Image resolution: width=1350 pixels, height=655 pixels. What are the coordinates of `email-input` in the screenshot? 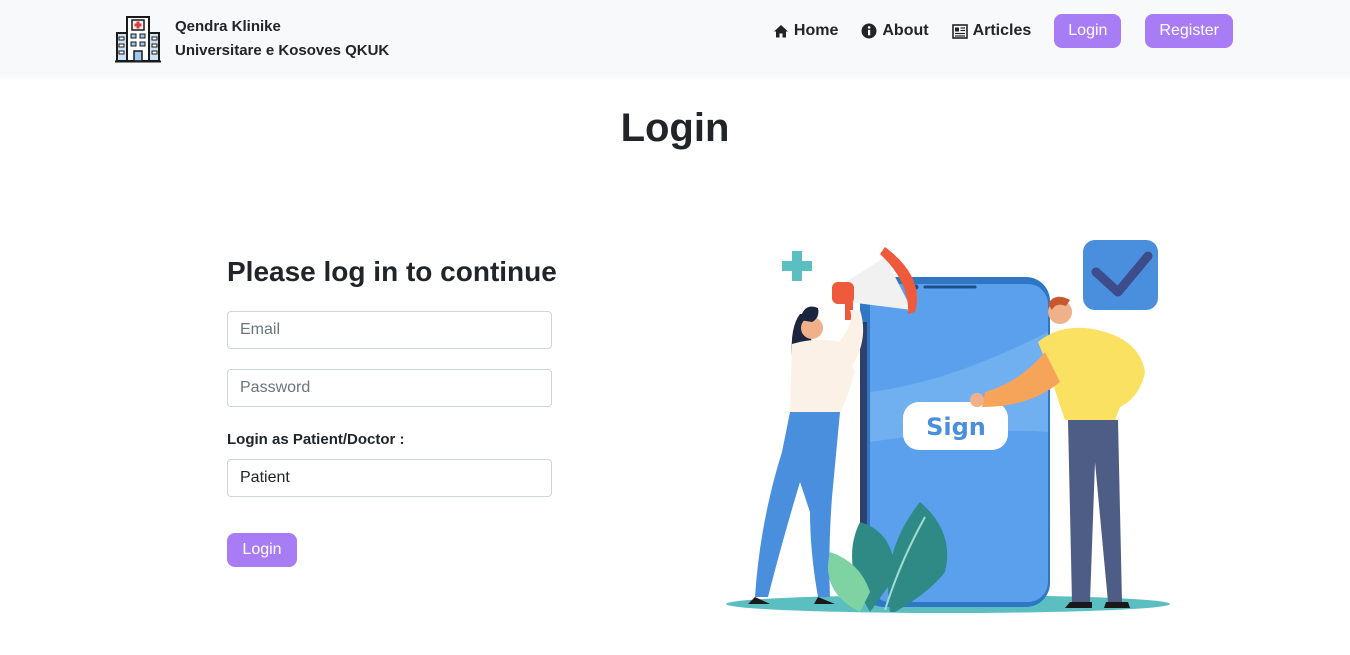 It's located at (389, 330).